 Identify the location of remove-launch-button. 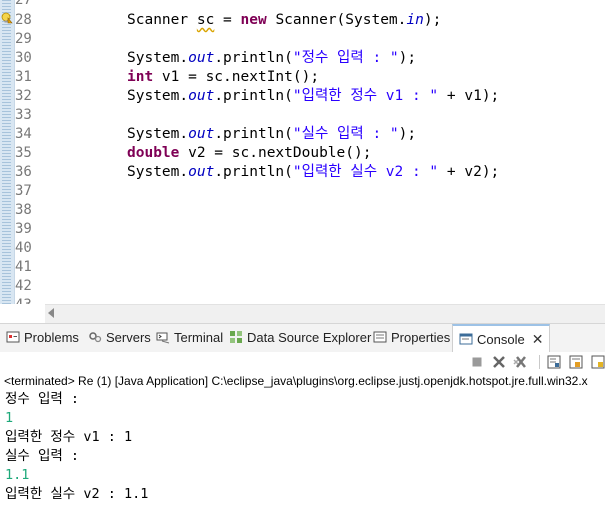
(499, 362).